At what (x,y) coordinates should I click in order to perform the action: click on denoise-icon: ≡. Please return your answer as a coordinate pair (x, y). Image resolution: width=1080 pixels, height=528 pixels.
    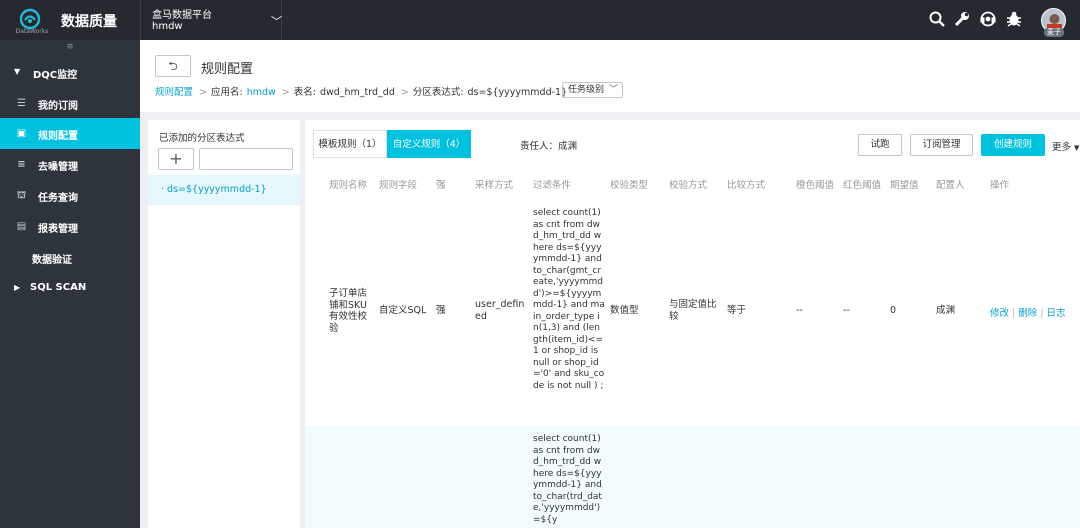
    Looking at the image, I should click on (21, 164).